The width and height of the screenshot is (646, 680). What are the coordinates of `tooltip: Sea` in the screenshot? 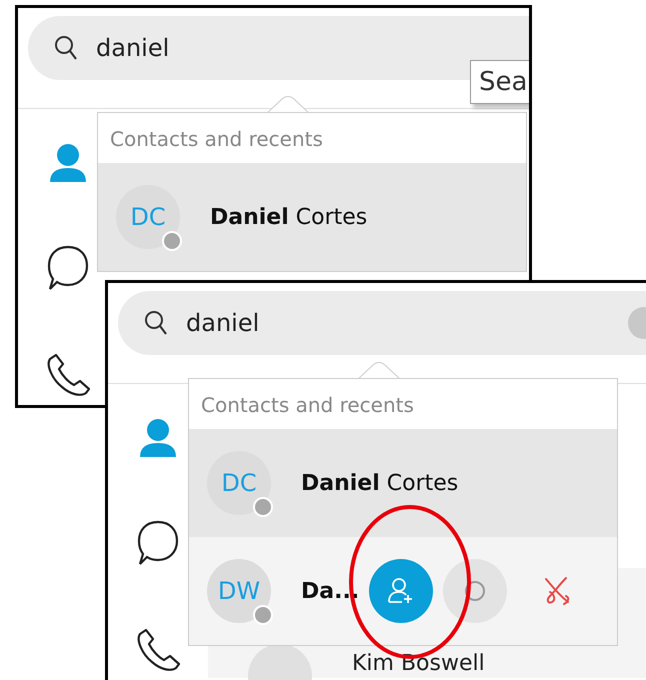 It's located at (499, 82).